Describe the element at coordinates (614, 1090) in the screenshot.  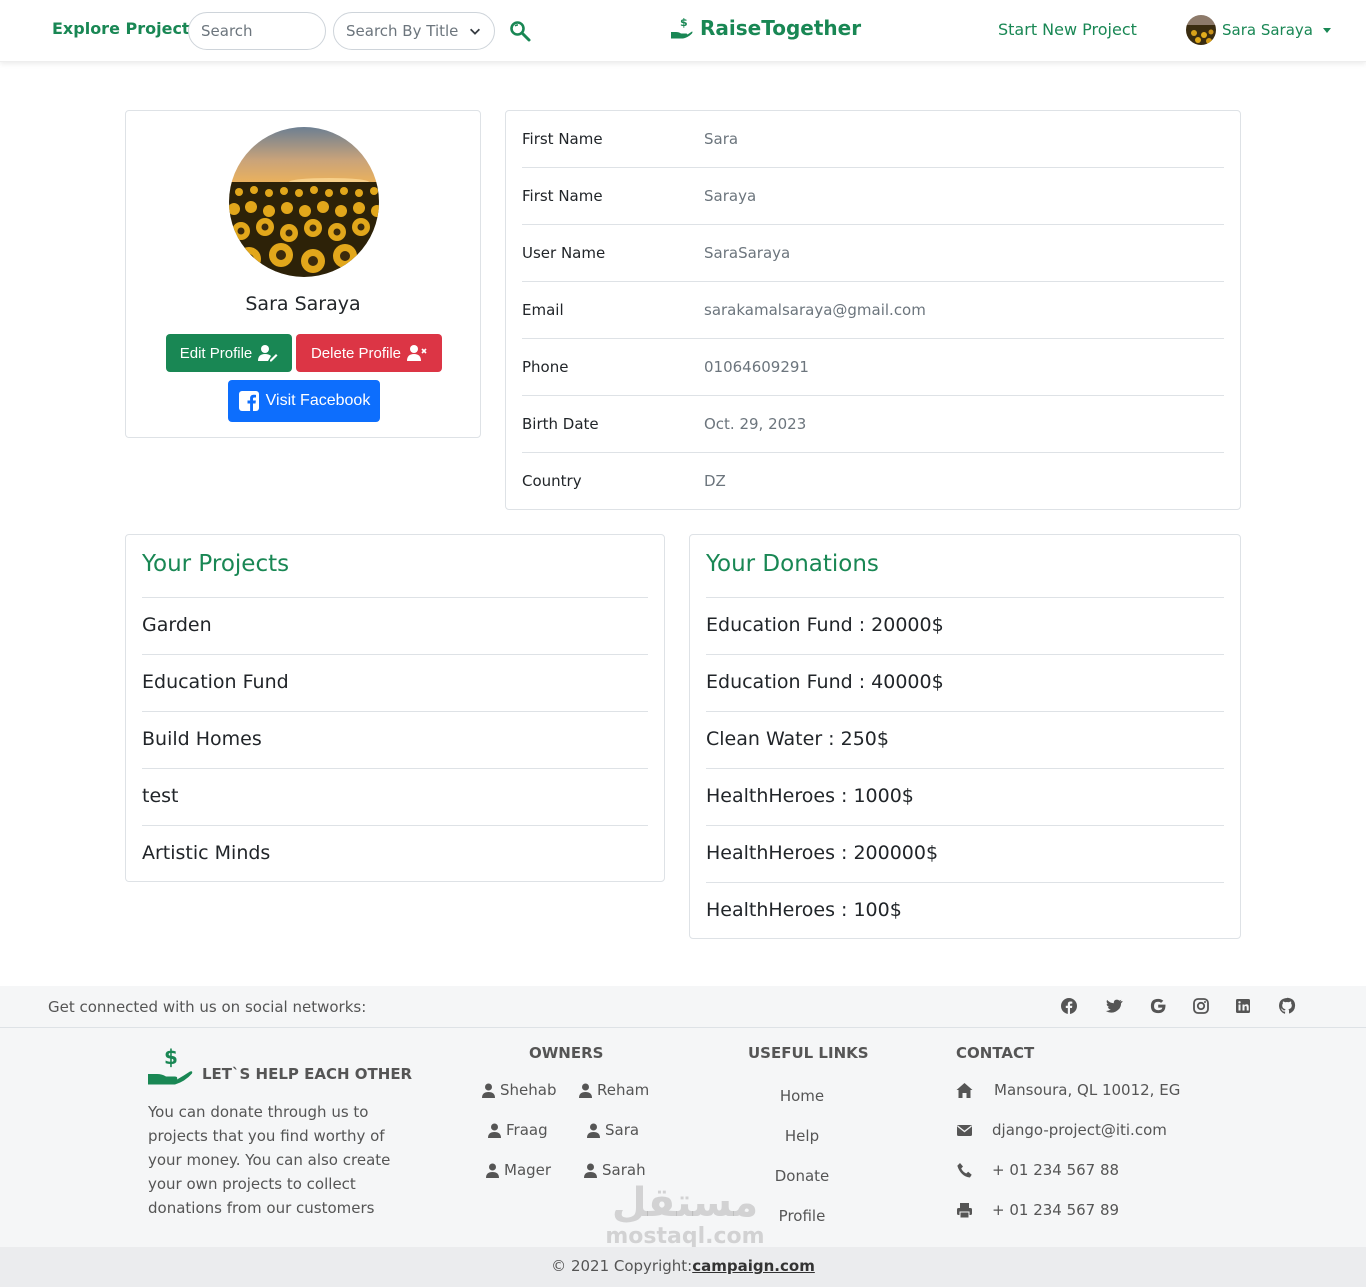
I see `owner-item: Reham` at that location.